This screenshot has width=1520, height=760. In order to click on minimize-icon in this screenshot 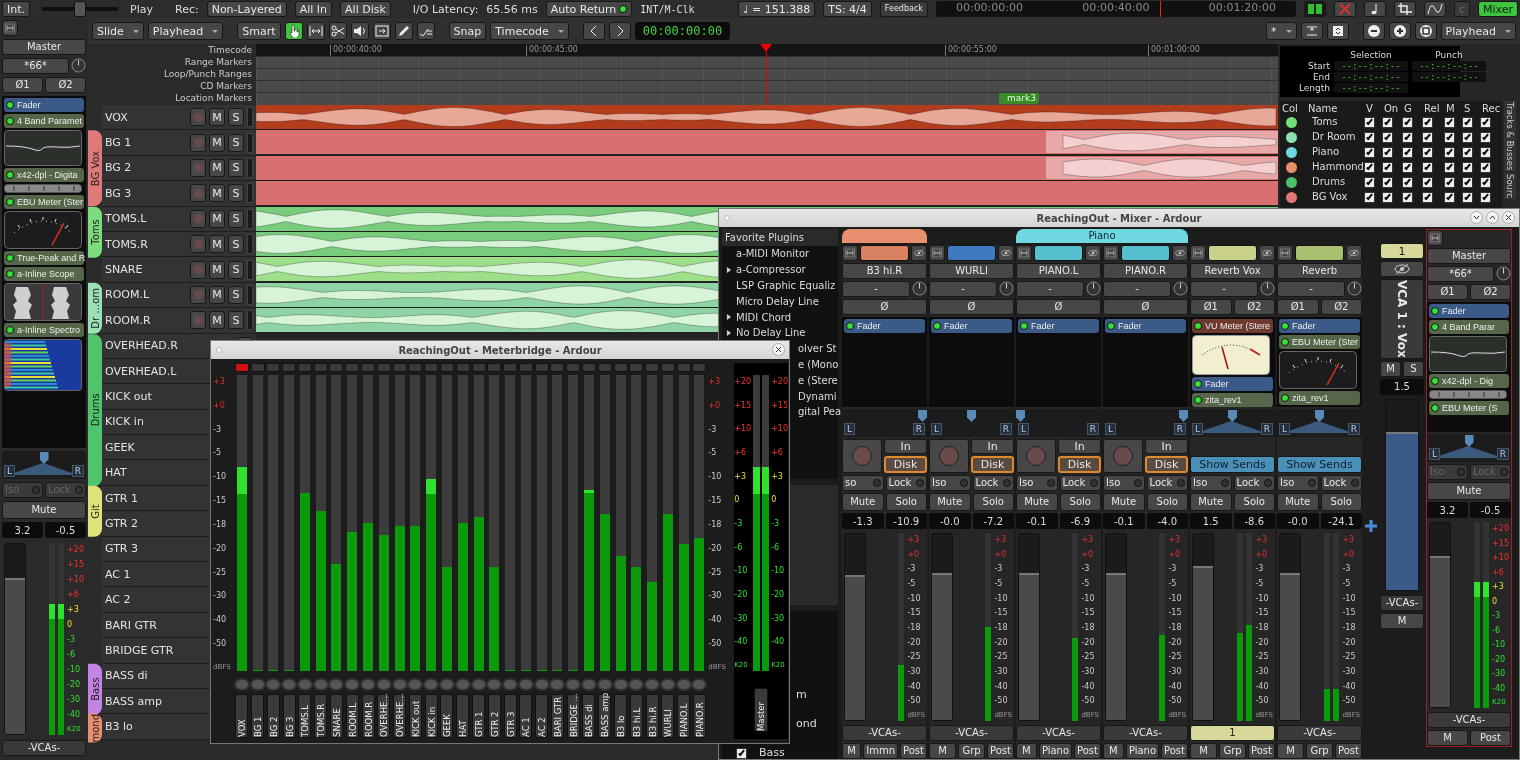, I will do `click(1476, 217)`.